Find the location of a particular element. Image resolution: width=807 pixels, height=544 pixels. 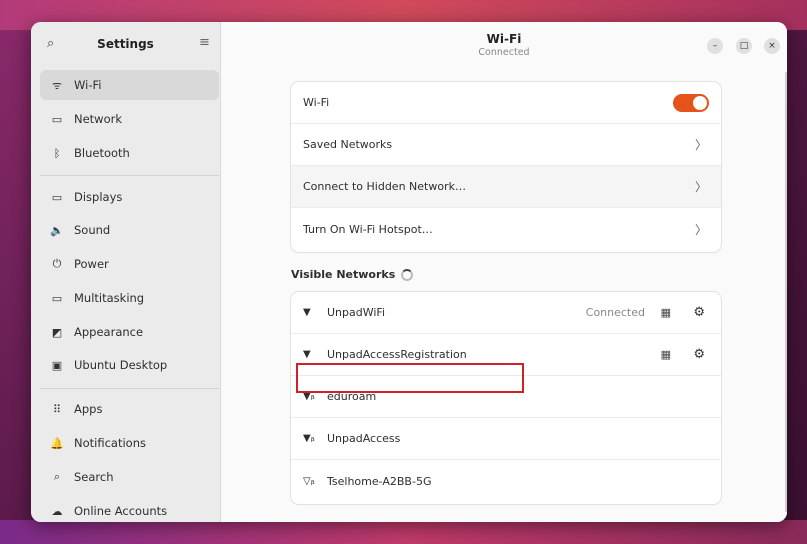

sound-icon: 🔈 is located at coordinates (57, 230).